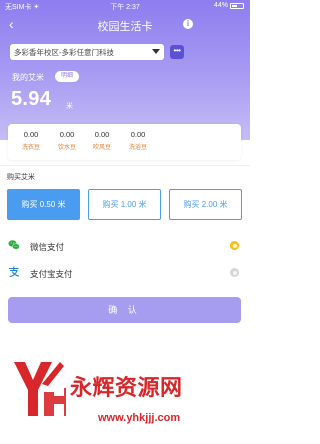  Describe the element at coordinates (21, 177) in the screenshot. I see `purchase-section-label: 购买艾米` at that location.